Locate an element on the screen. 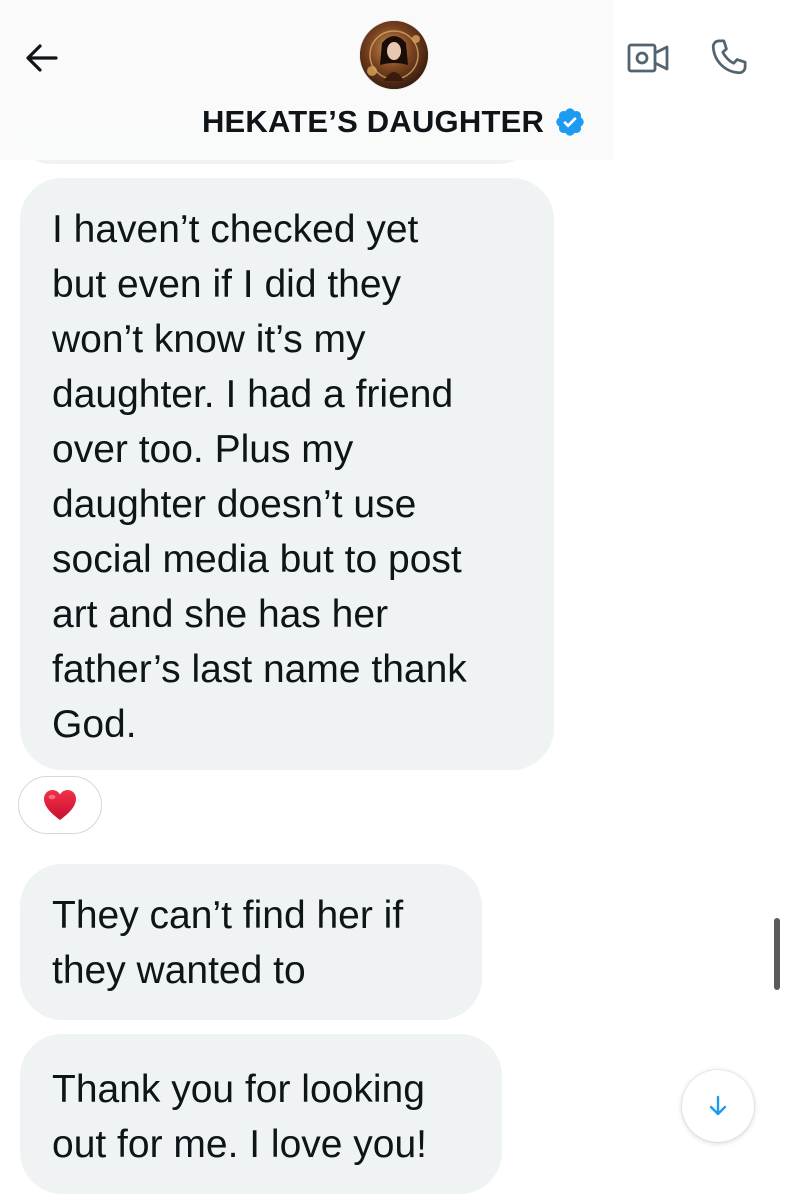 The image size is (788, 1200). voice-call-button is located at coordinates (729, 57).